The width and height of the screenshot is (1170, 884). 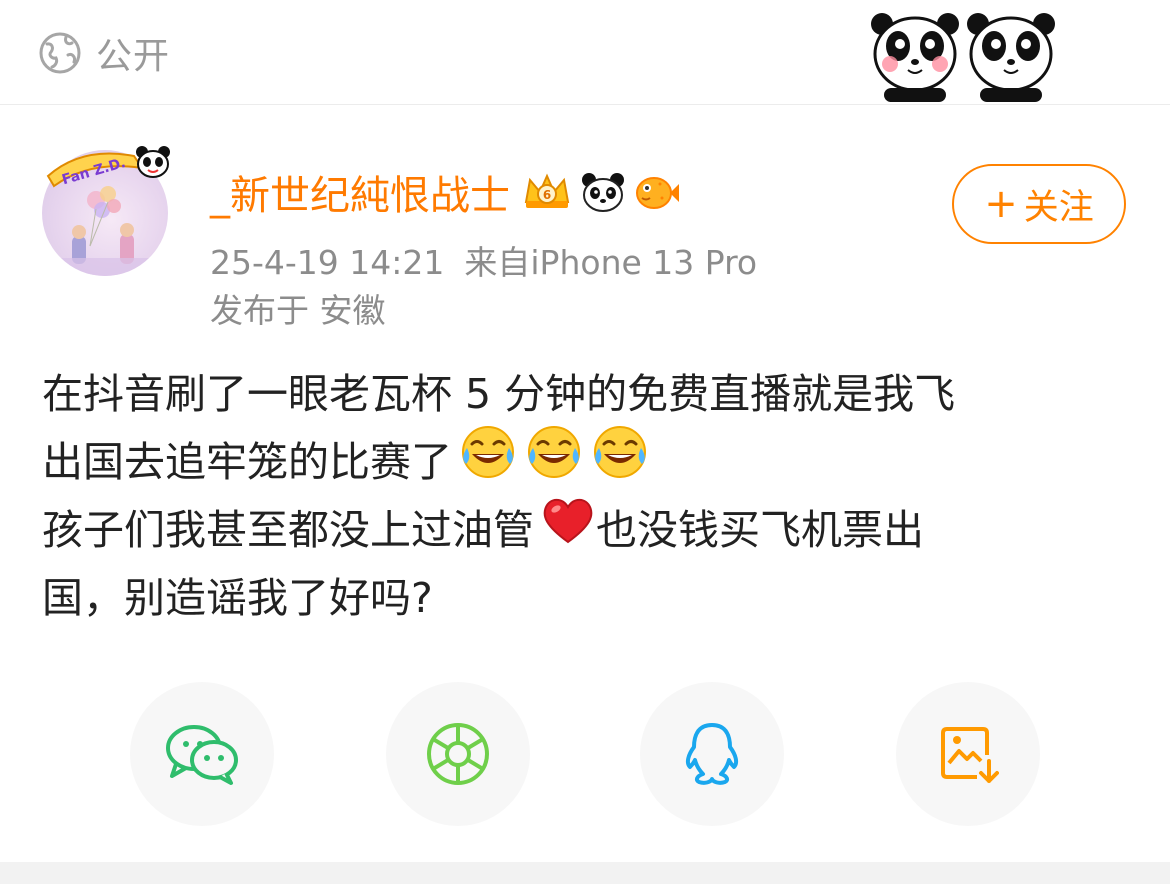 What do you see at coordinates (247, 462) in the screenshot?
I see `post-text: 出国去追牢笼的比赛了` at bounding box center [247, 462].